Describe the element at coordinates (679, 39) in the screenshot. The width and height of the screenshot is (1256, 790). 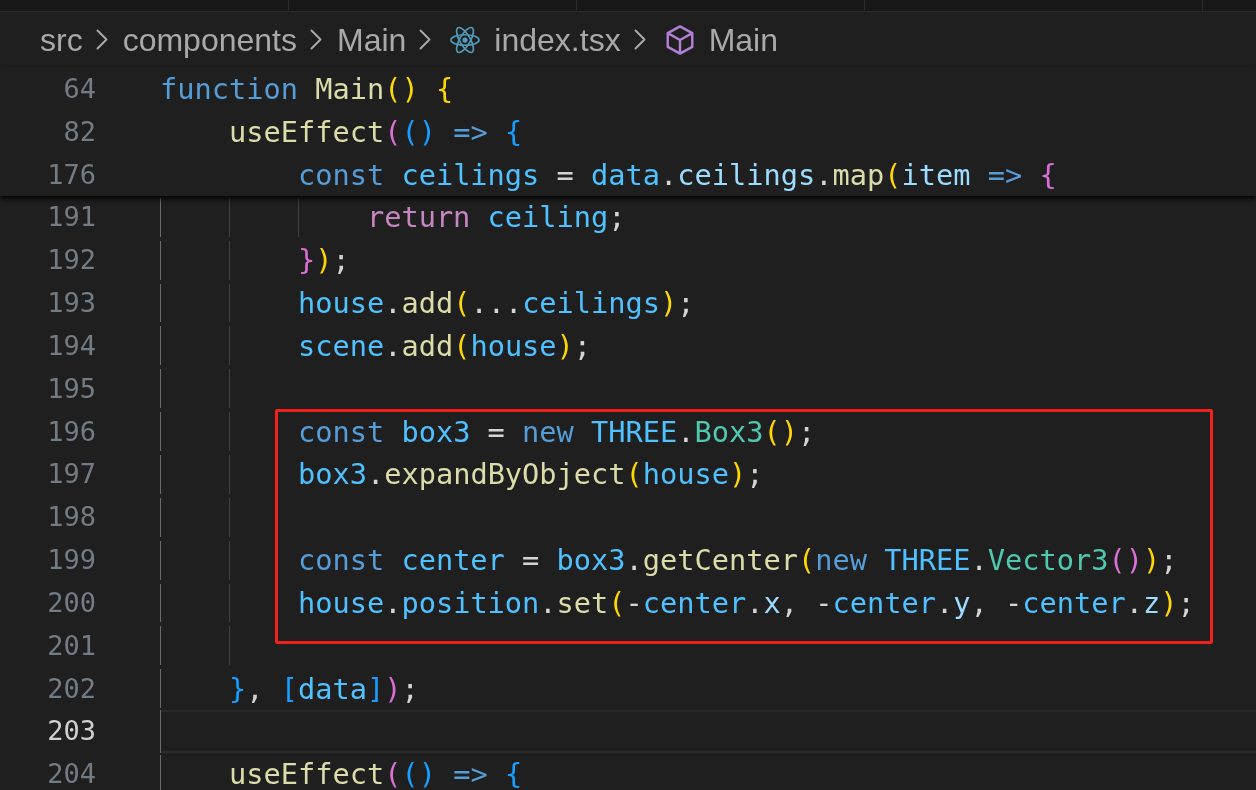
I see `cube-icon` at that location.